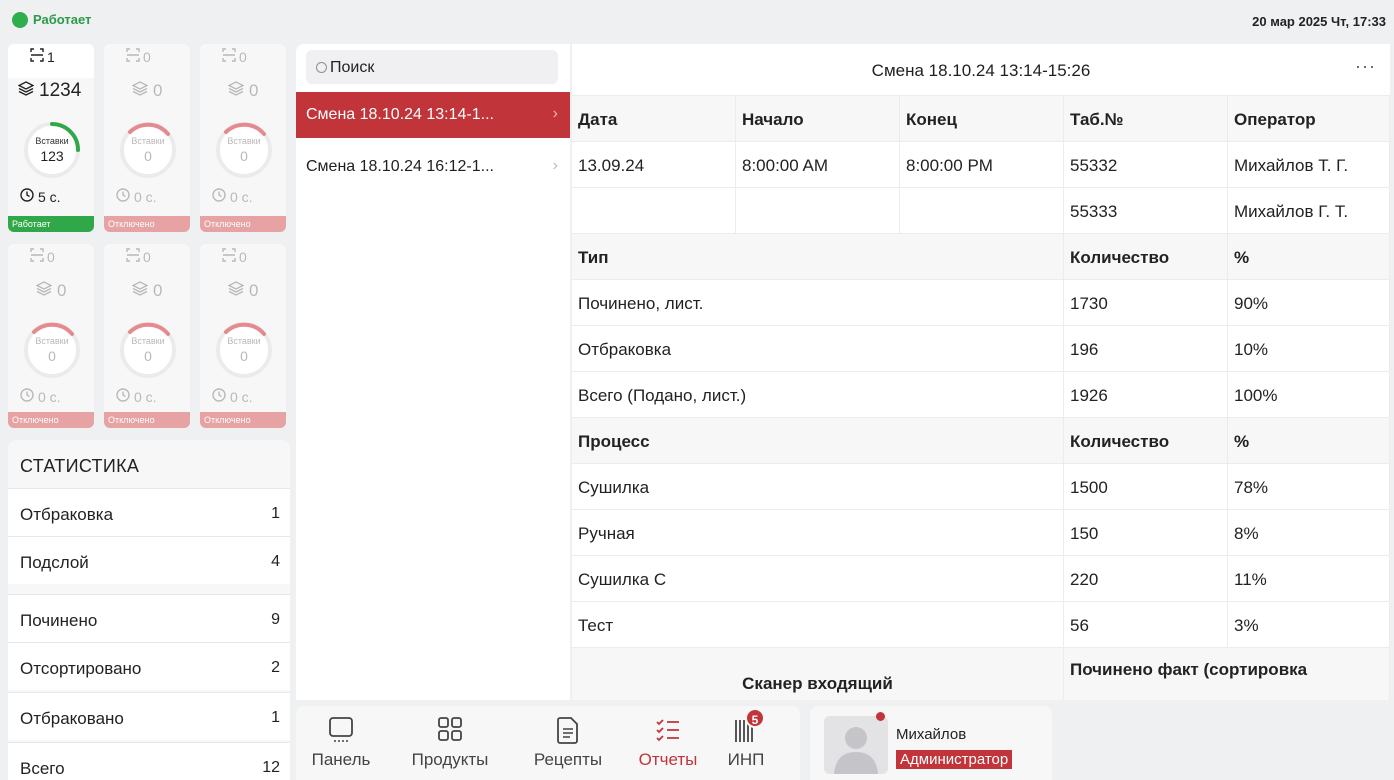 This screenshot has width=1394, height=780. What do you see at coordinates (1309, 165) in the screenshot?
I see `table-cell: Михайлов Т. Г.` at bounding box center [1309, 165].